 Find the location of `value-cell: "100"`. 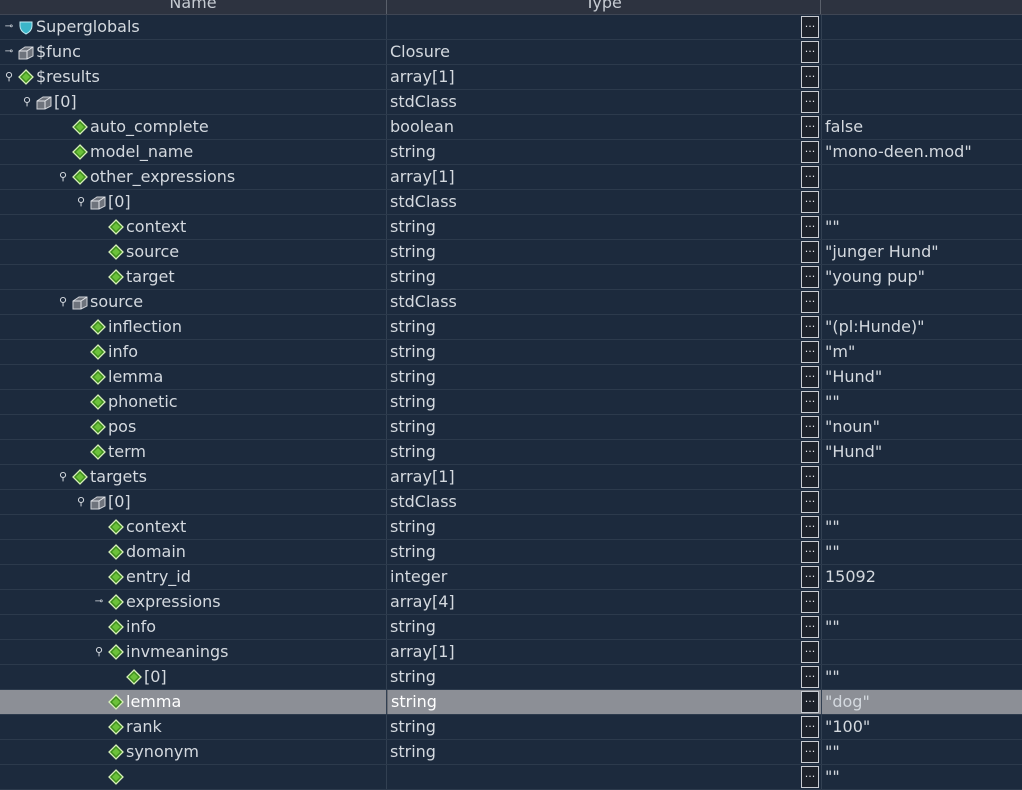

value-cell: "100" is located at coordinates (921, 727).